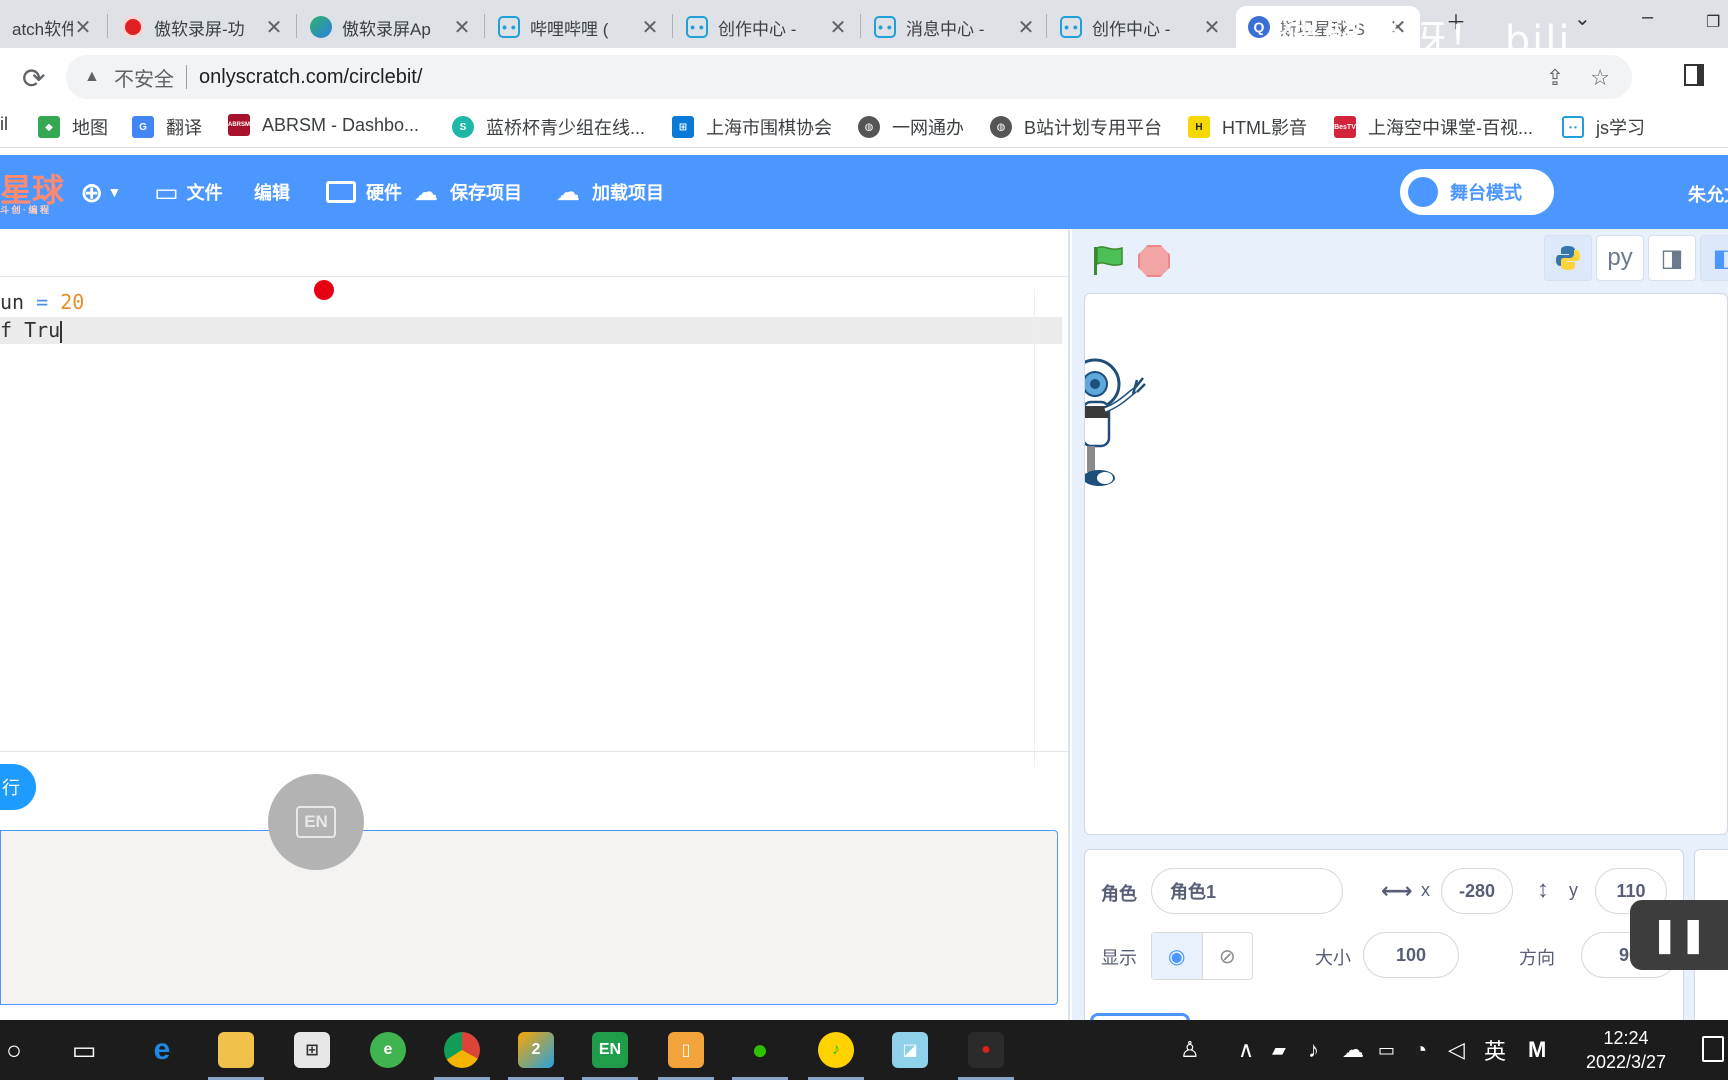 This screenshot has height=1080, width=1728. What do you see at coordinates (272, 192) in the screenshot?
I see `edit-menu: 编辑` at bounding box center [272, 192].